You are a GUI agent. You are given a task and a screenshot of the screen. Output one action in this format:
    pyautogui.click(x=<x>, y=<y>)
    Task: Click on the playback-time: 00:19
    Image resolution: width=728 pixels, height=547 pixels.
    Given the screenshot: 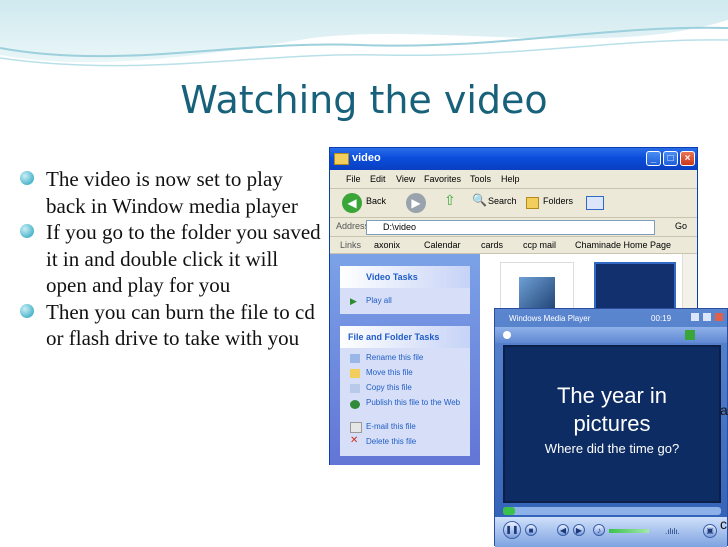 What is the action you would take?
    pyautogui.click(x=661, y=318)
    